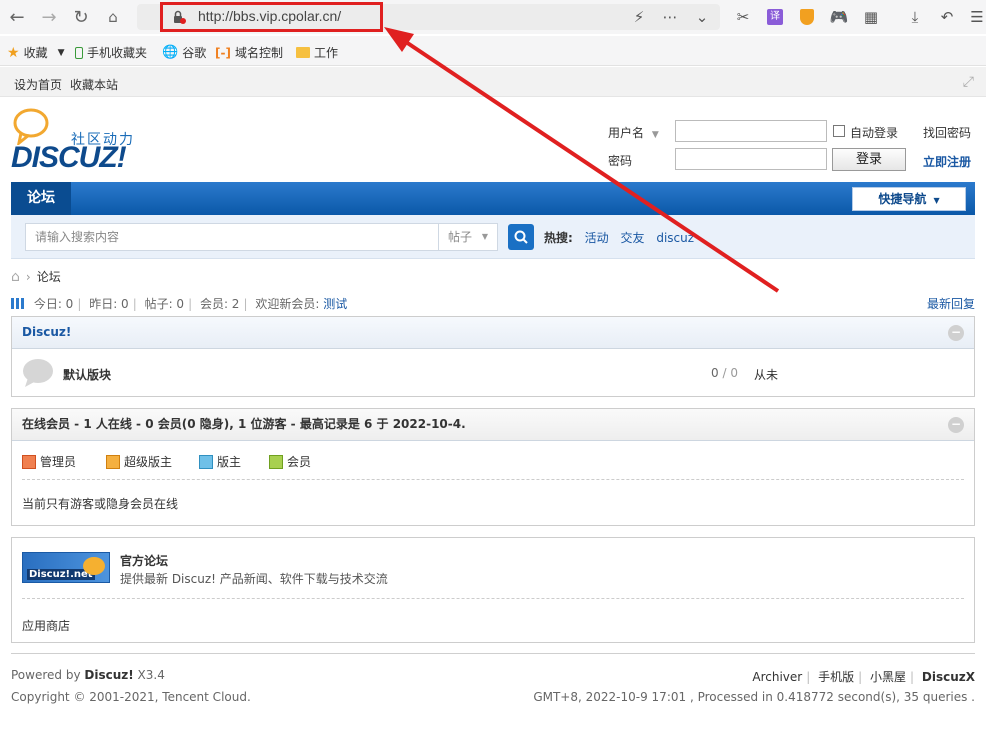 The image size is (986, 730). What do you see at coordinates (254, 579) in the screenshot?
I see `official-forum-desc: 提供最新 Discuz! 产品新闻、软件下载与技术交流` at bounding box center [254, 579].